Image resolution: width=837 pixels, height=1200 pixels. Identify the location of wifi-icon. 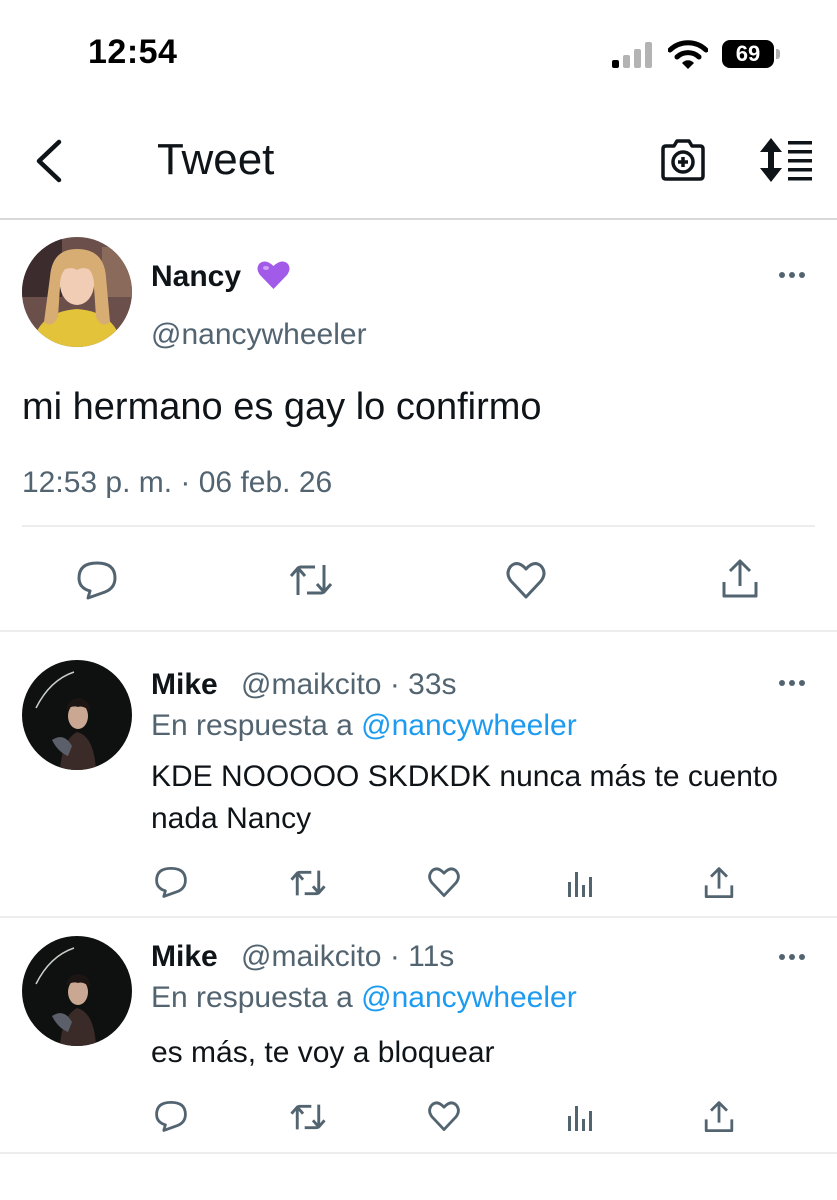
(688, 54).